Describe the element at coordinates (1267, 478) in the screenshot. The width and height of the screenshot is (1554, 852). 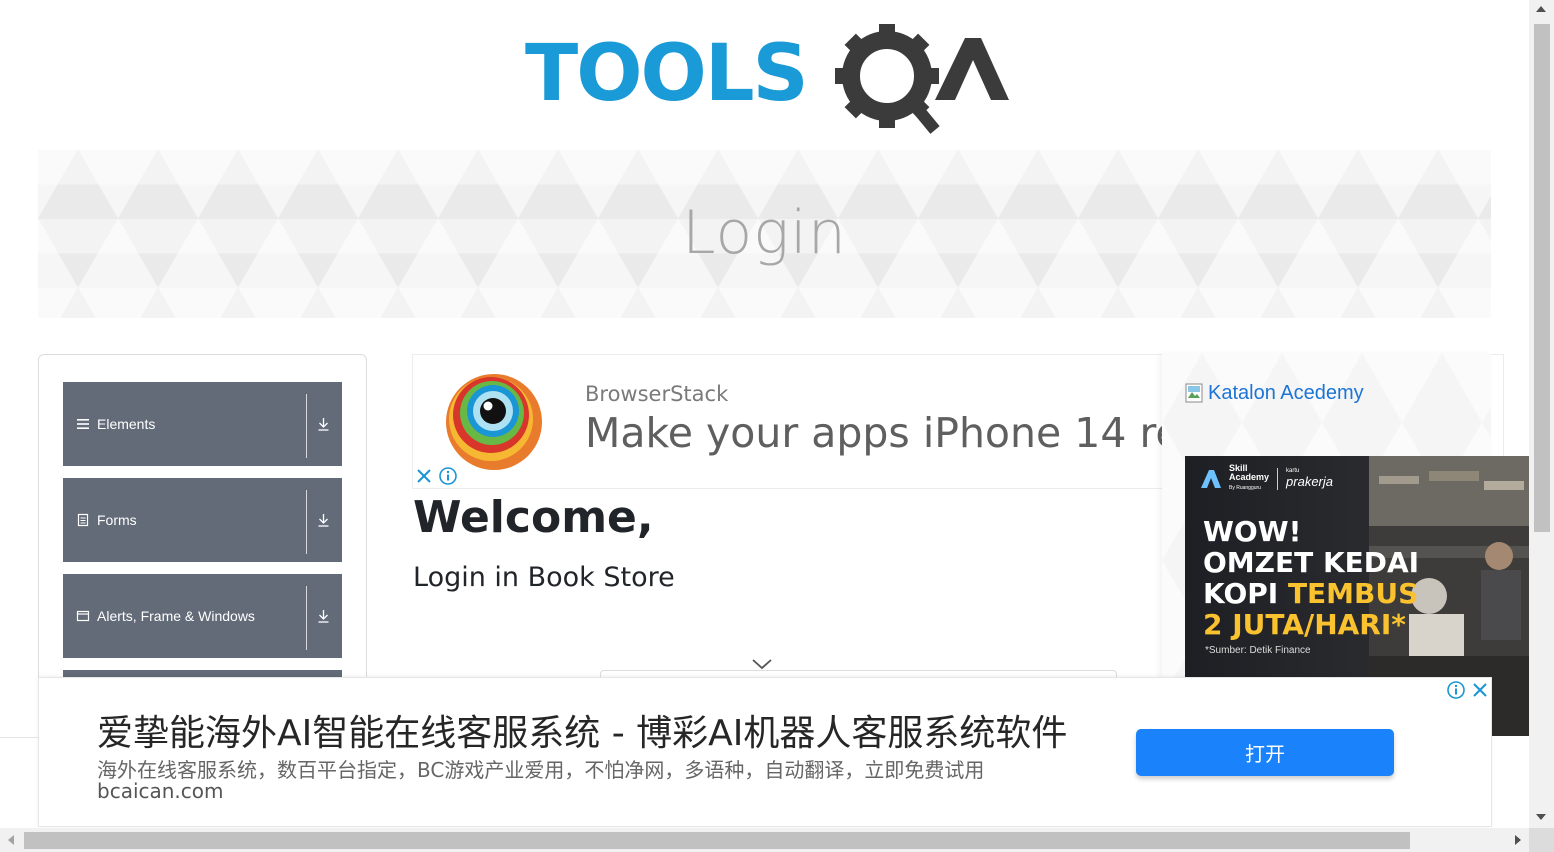
I see `skill-academy-brand: Skill Academy By Ruangguru kartu prakerja` at that location.